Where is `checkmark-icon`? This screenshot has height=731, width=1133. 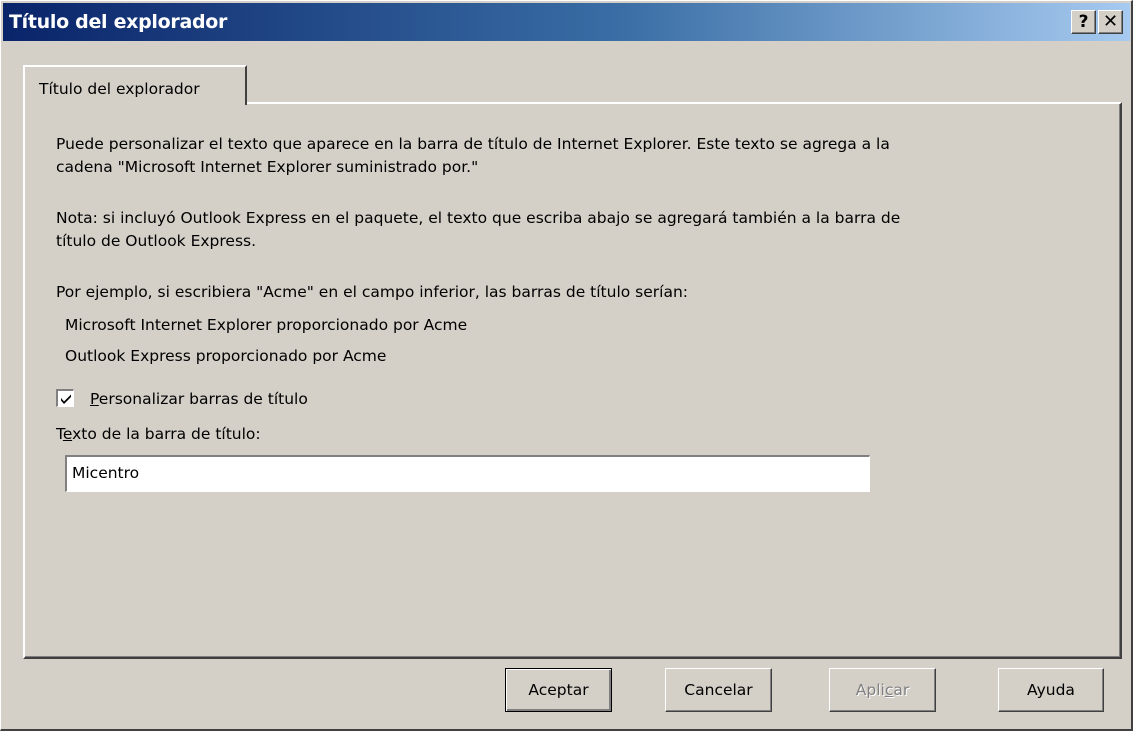
checkmark-icon is located at coordinates (66, 399).